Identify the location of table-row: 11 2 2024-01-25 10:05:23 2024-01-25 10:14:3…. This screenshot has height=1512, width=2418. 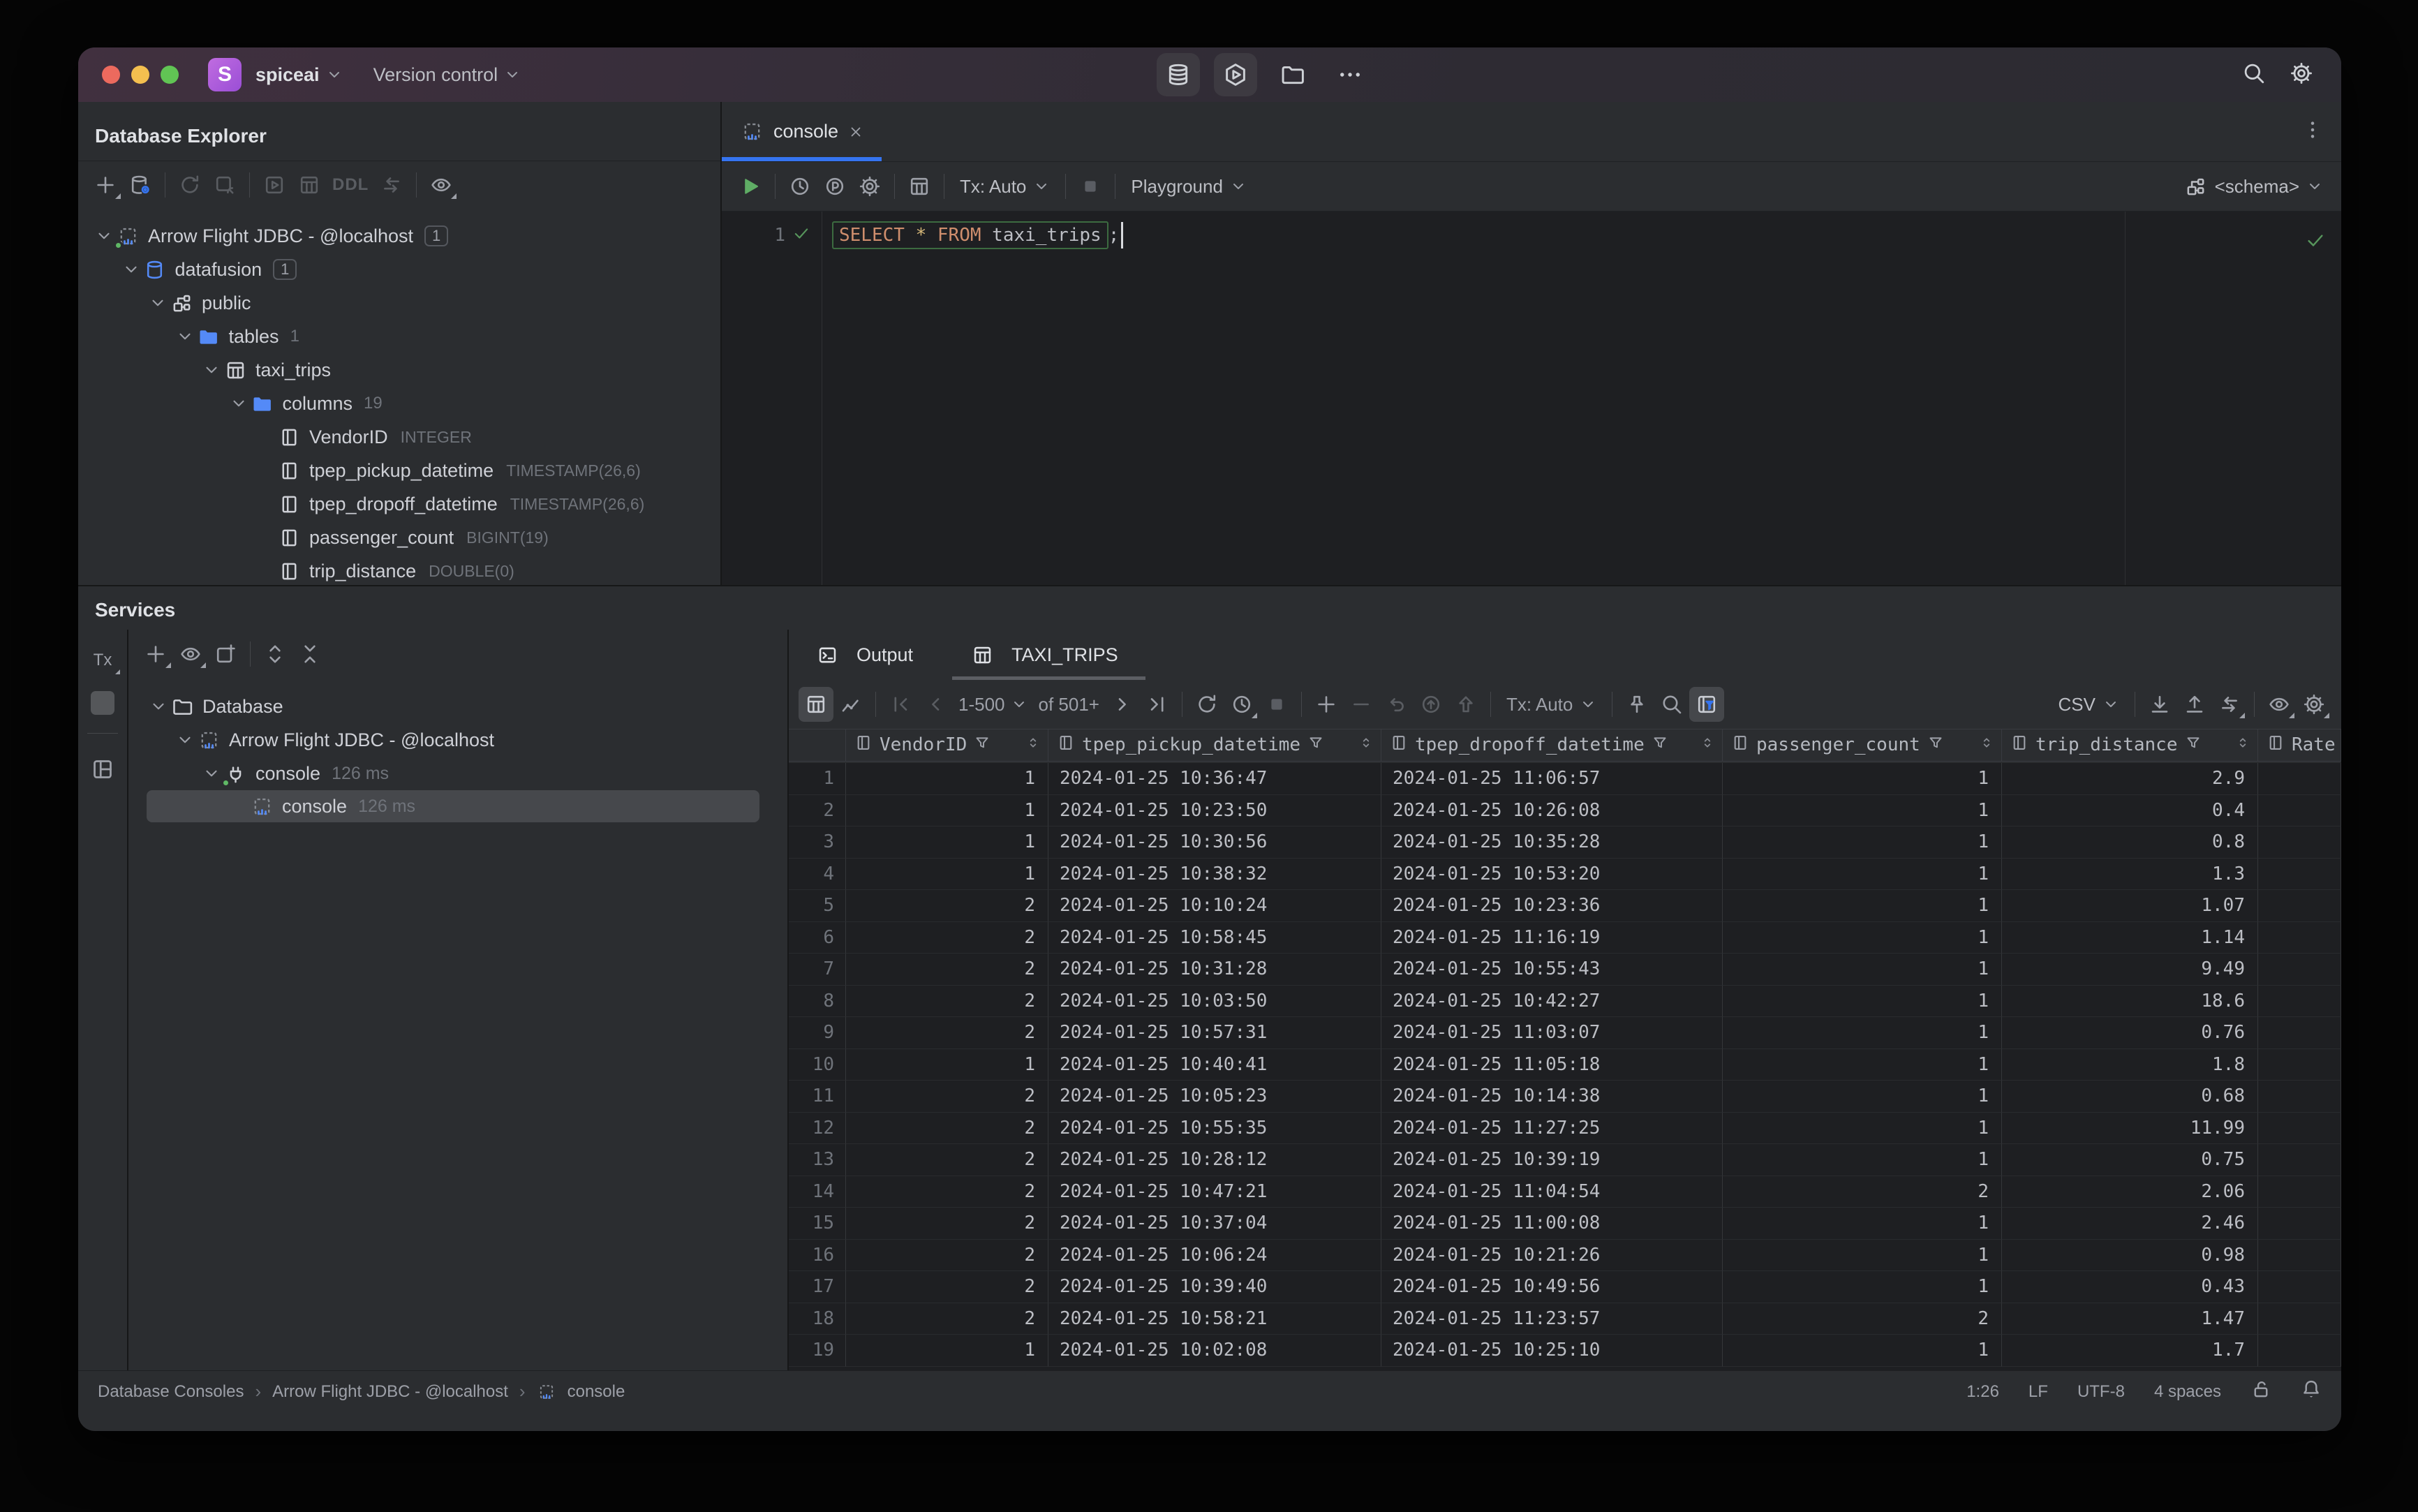
(1565, 1097).